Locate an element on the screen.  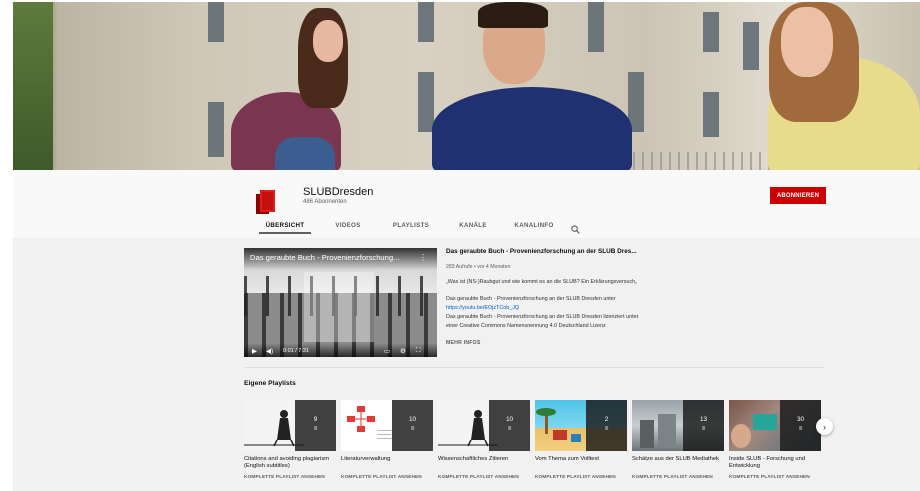
channel-name: SLUBDresden is located at coordinates (338, 192).